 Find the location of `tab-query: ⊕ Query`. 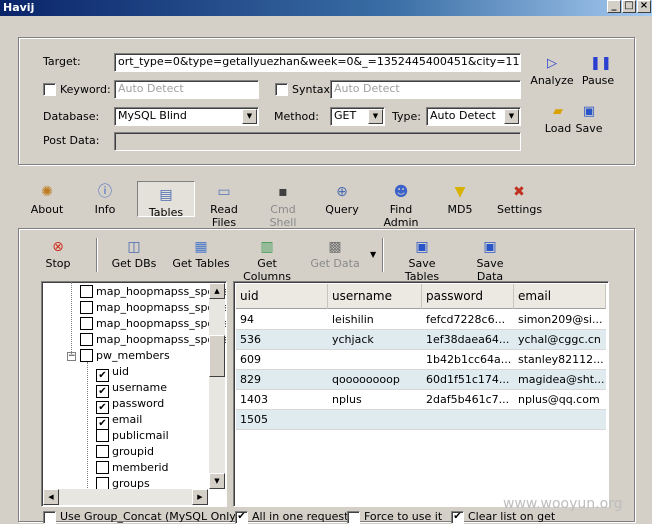

tab-query: ⊕ Query is located at coordinates (342, 200).